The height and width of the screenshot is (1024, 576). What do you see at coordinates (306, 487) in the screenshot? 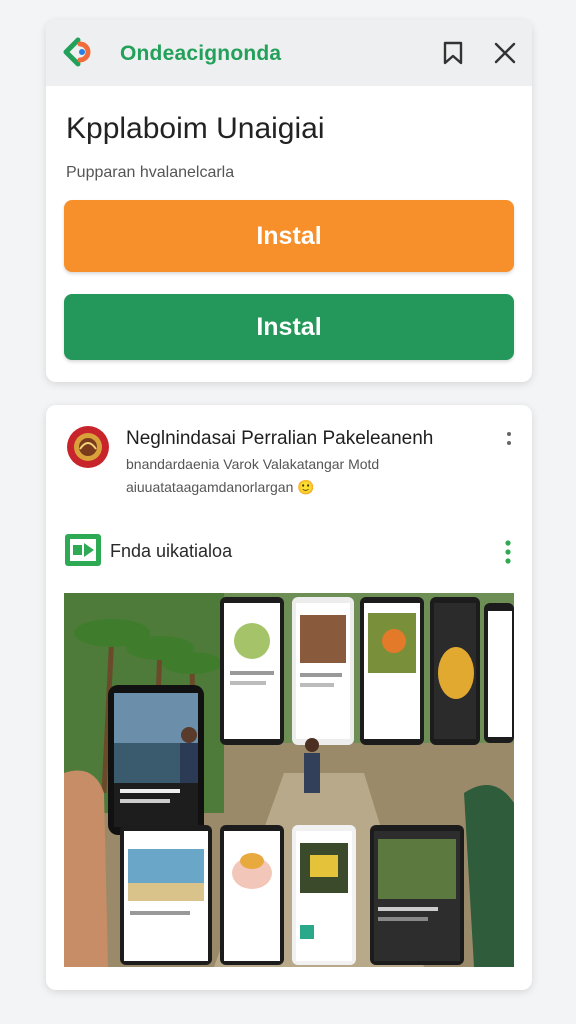
I see `emoji: 🙂` at bounding box center [306, 487].